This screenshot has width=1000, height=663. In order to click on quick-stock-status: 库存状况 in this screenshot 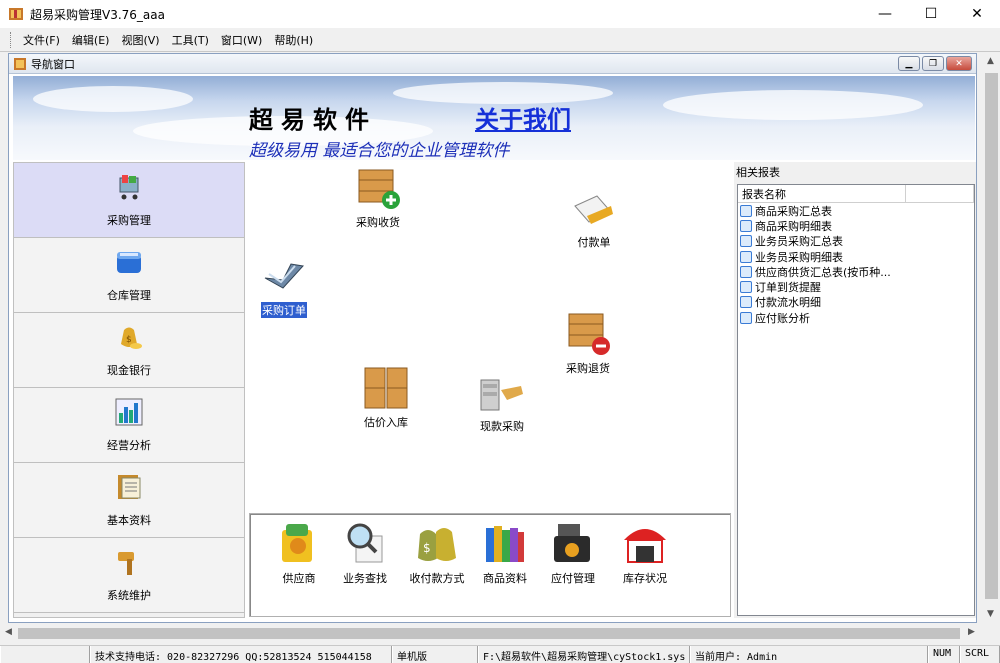, I will do `click(645, 553)`.